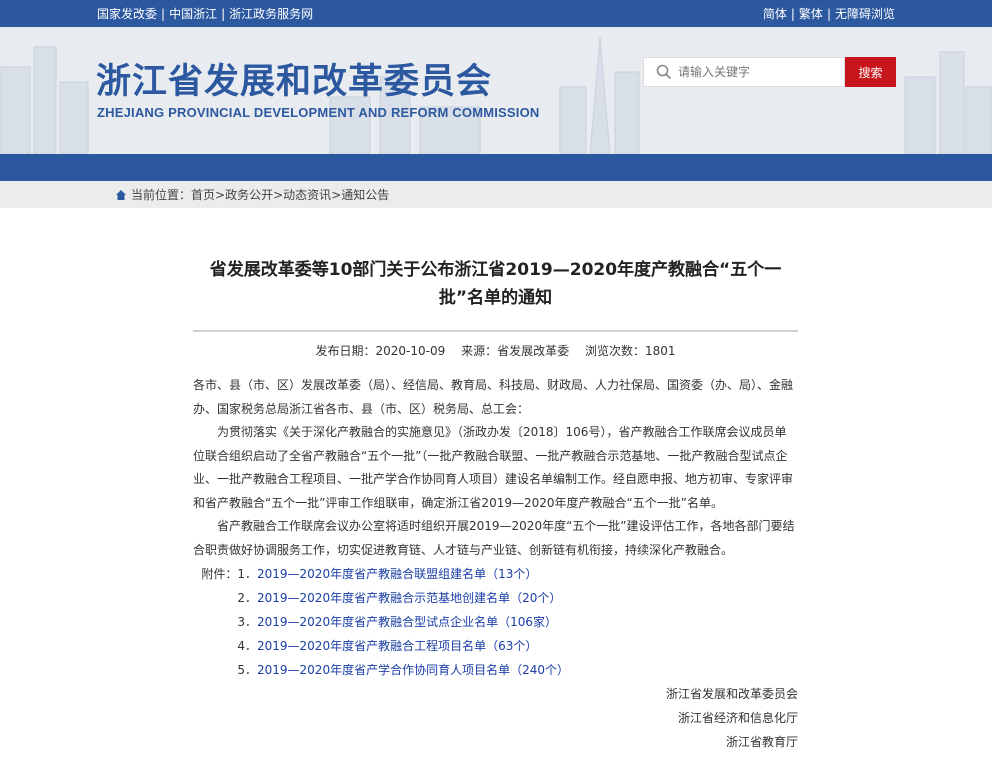  Describe the element at coordinates (515, 351) in the screenshot. I see `article-source: 来源：省发展改革委` at that location.